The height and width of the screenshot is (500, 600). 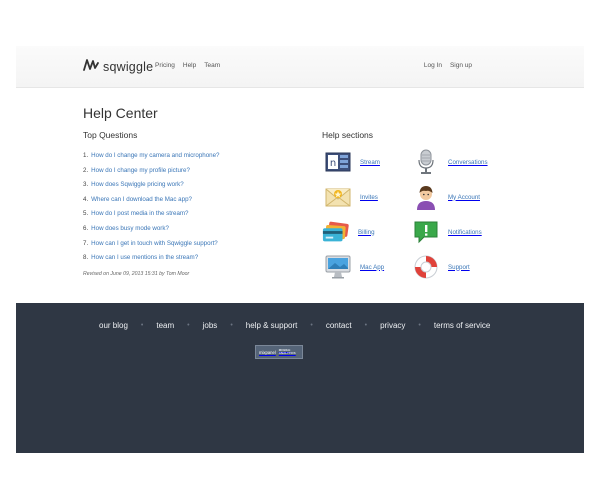 What do you see at coordinates (339, 325) in the screenshot?
I see `footer-link-contact: contact` at bounding box center [339, 325].